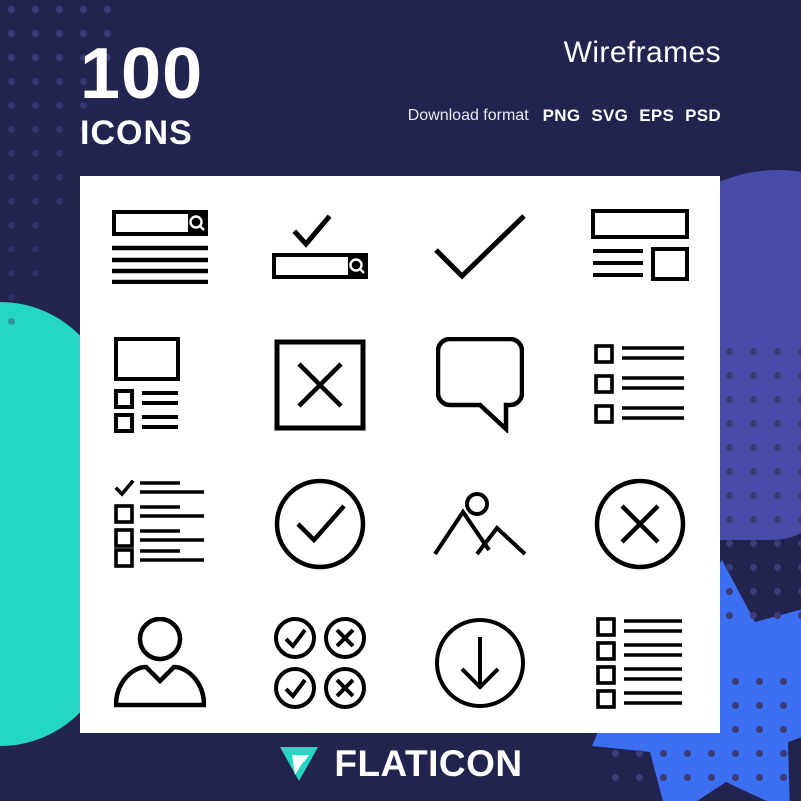  I want to click on icon-count: 100, so click(142, 74).